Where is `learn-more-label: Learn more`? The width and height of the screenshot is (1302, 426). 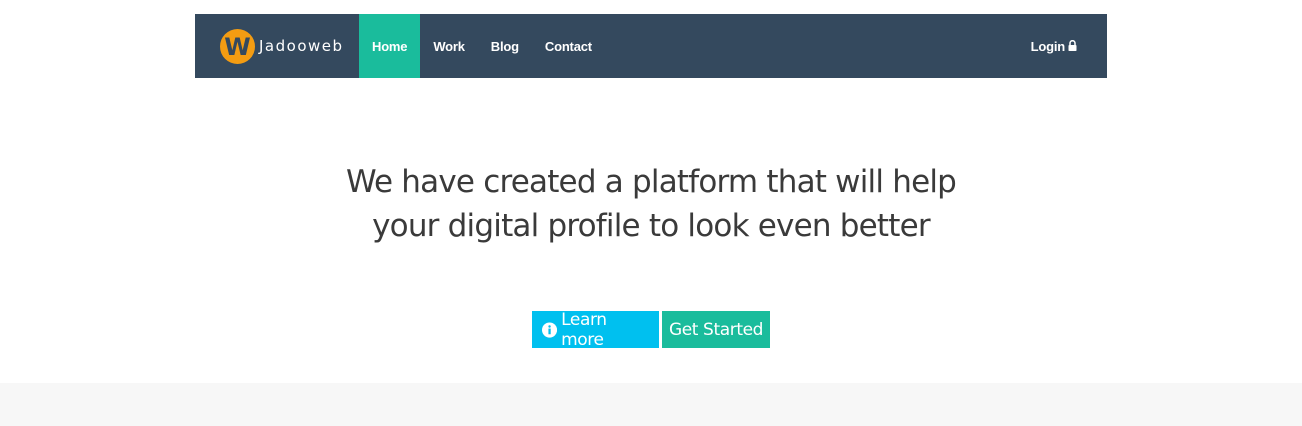 learn-more-label: Learn more is located at coordinates (584, 329).